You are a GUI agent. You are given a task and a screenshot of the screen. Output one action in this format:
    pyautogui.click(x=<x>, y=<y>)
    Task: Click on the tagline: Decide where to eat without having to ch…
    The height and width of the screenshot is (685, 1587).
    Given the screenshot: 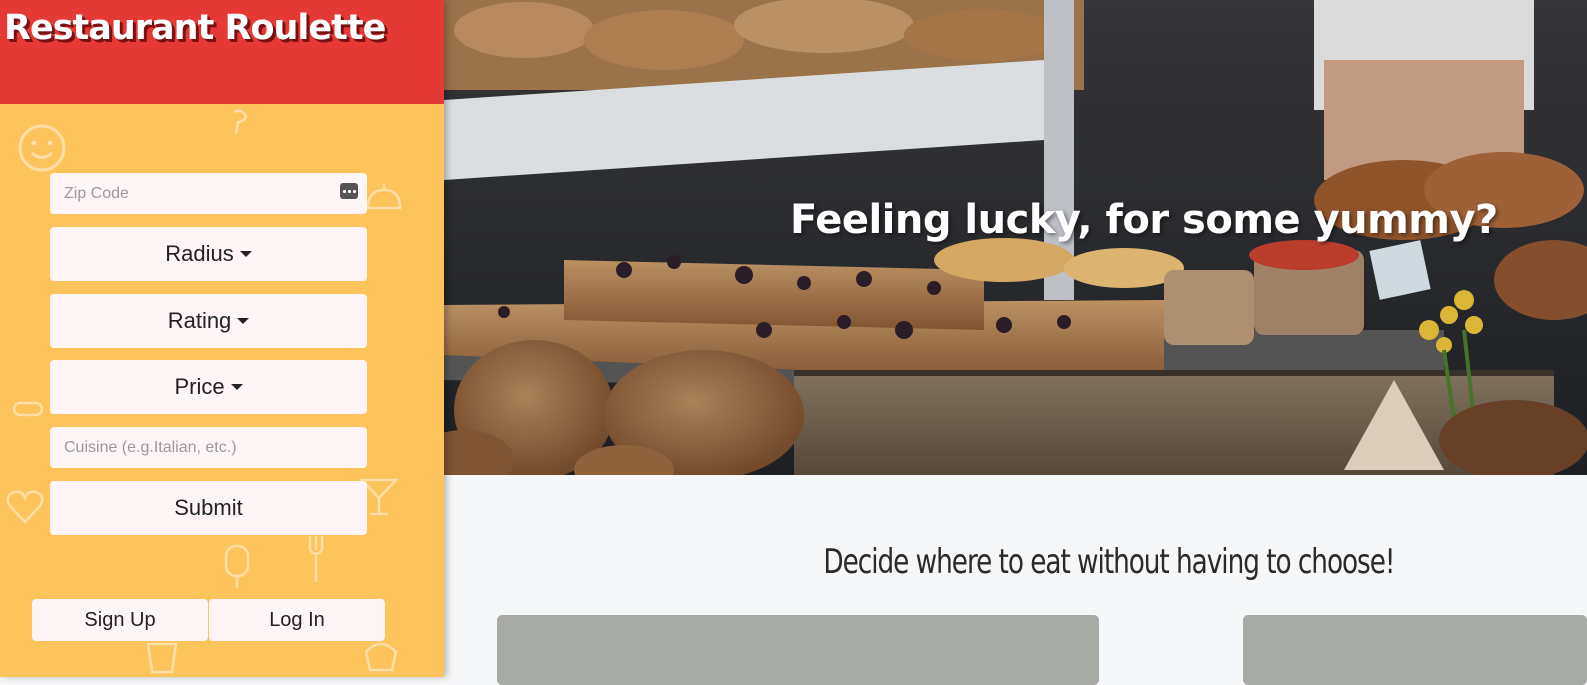 What is the action you would take?
    pyautogui.click(x=1109, y=562)
    